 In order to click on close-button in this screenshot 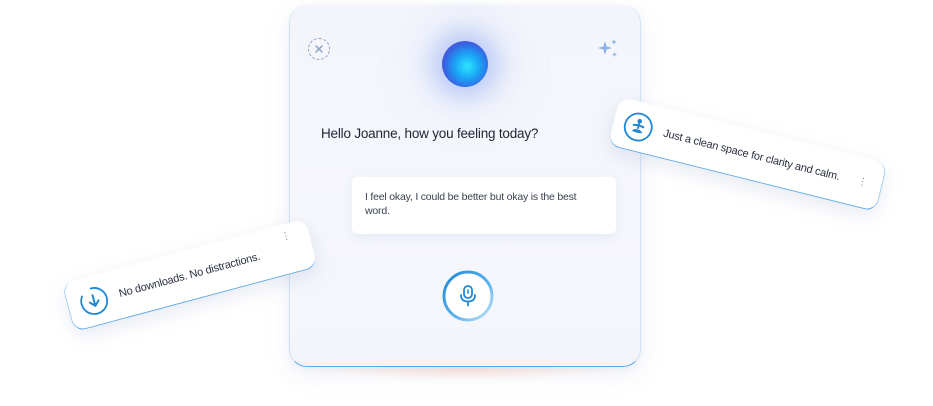, I will do `click(319, 49)`.